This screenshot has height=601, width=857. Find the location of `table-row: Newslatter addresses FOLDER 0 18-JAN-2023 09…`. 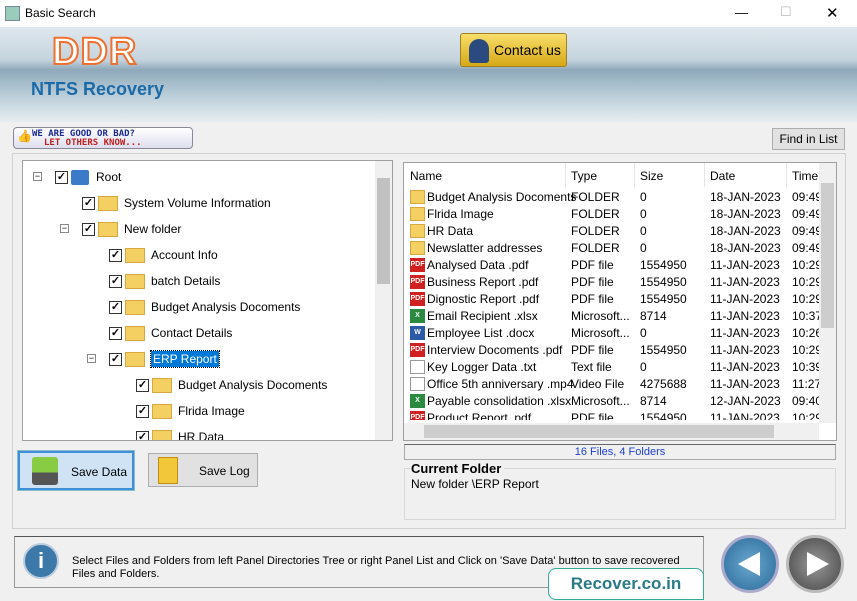

table-row: Newslatter addresses FOLDER 0 18-JAN-2023 09… is located at coordinates (614, 247).